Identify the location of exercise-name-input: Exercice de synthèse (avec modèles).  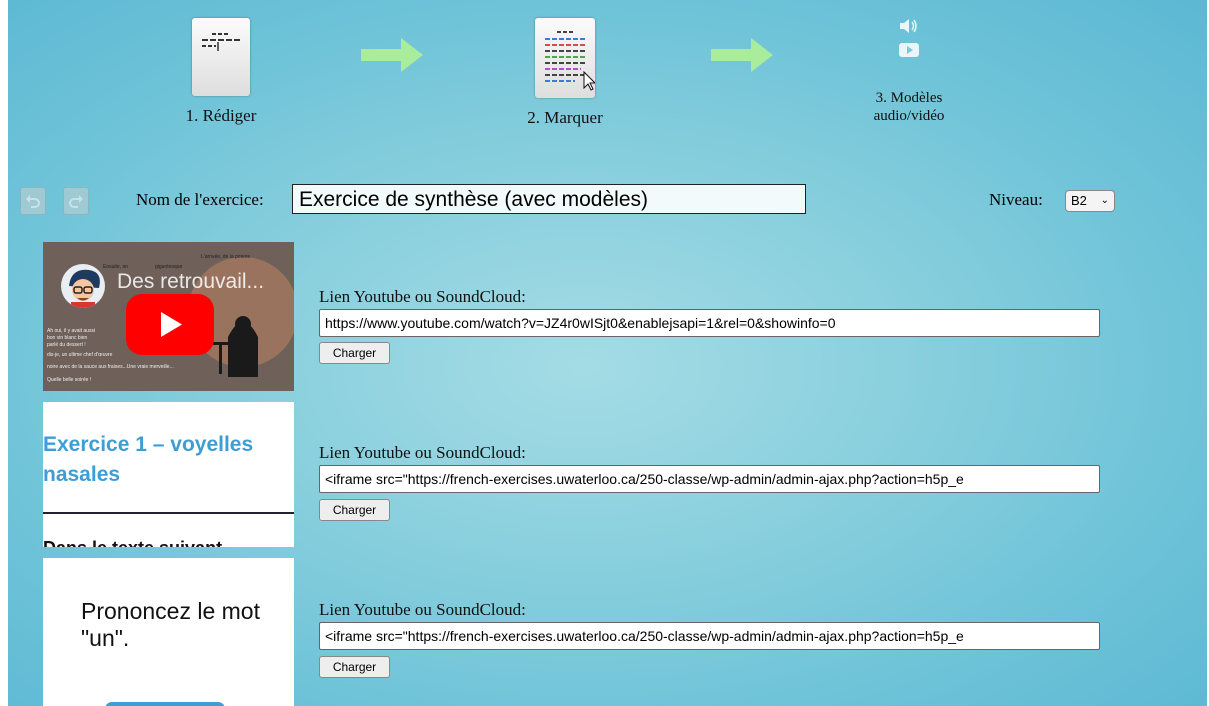
(549, 199).